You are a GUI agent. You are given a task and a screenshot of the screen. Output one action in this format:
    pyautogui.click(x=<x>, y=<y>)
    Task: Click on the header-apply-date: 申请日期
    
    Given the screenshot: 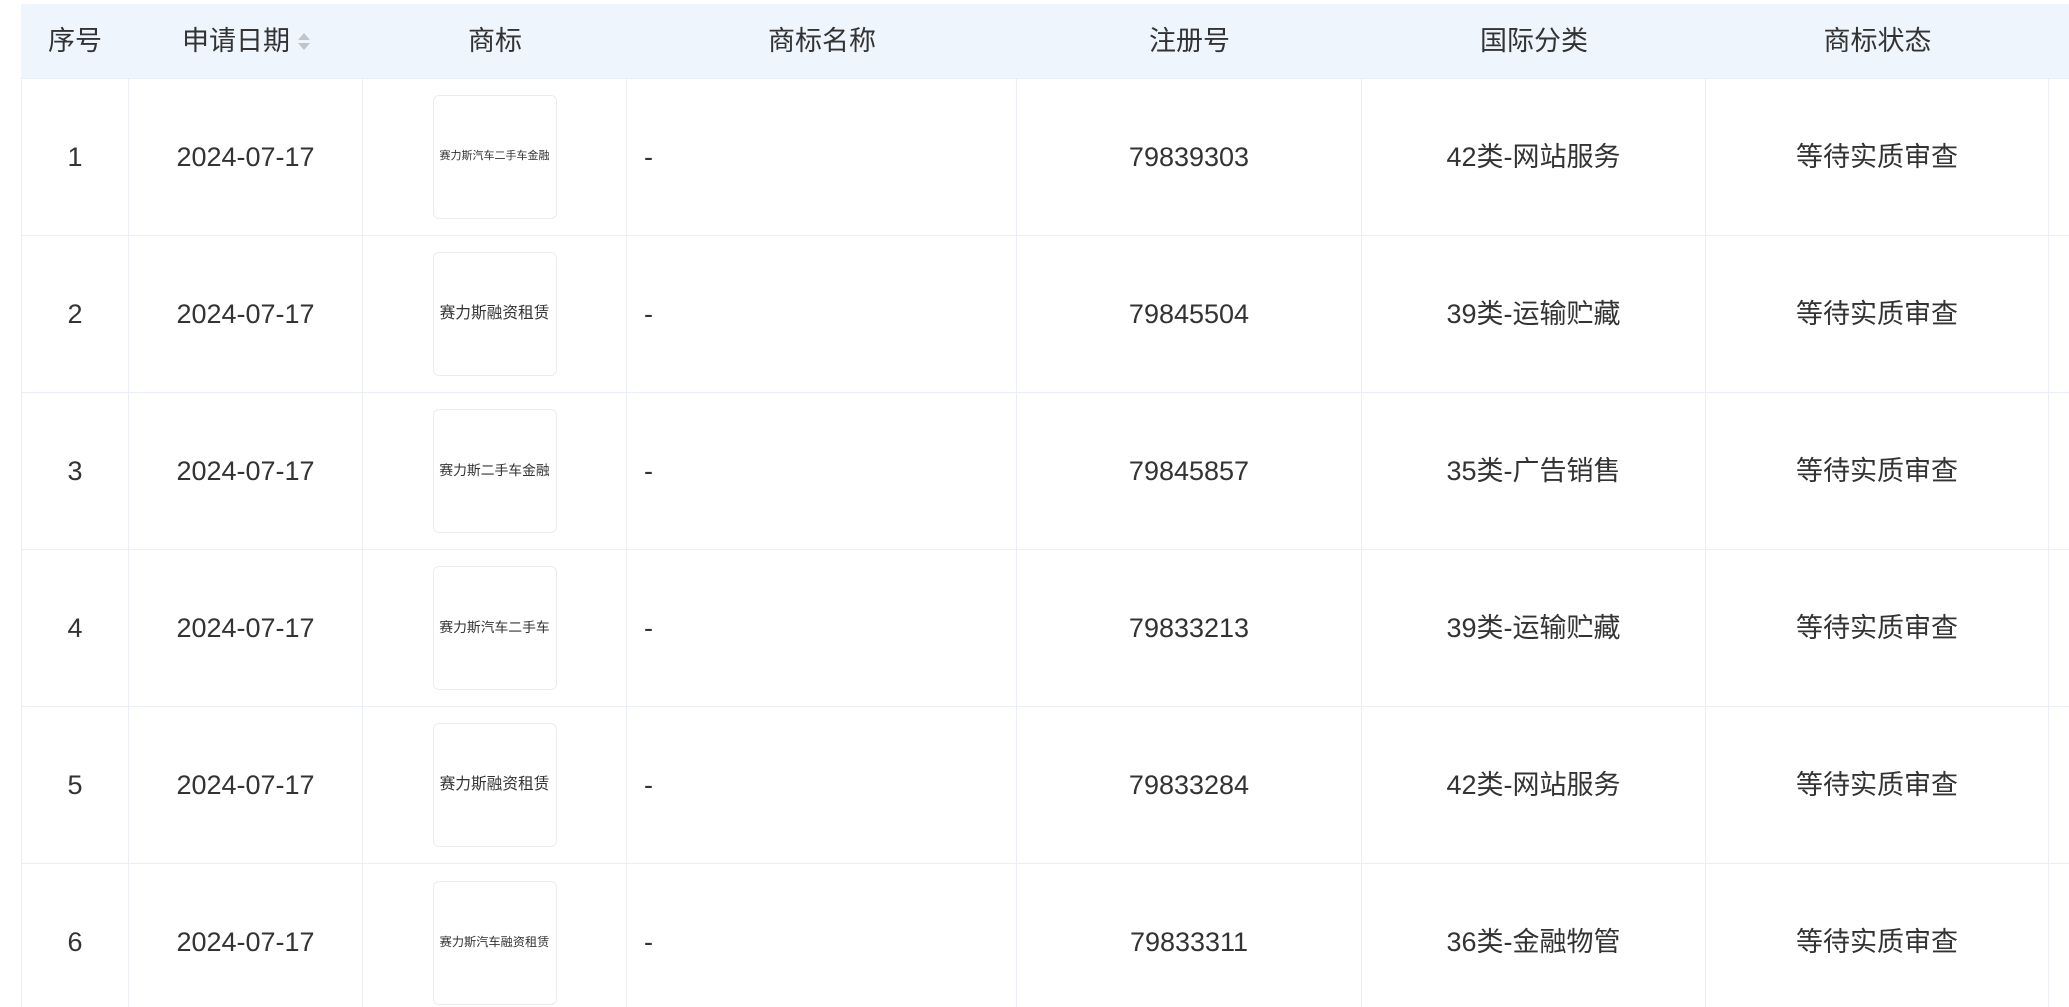 What is the action you would take?
    pyautogui.click(x=246, y=41)
    